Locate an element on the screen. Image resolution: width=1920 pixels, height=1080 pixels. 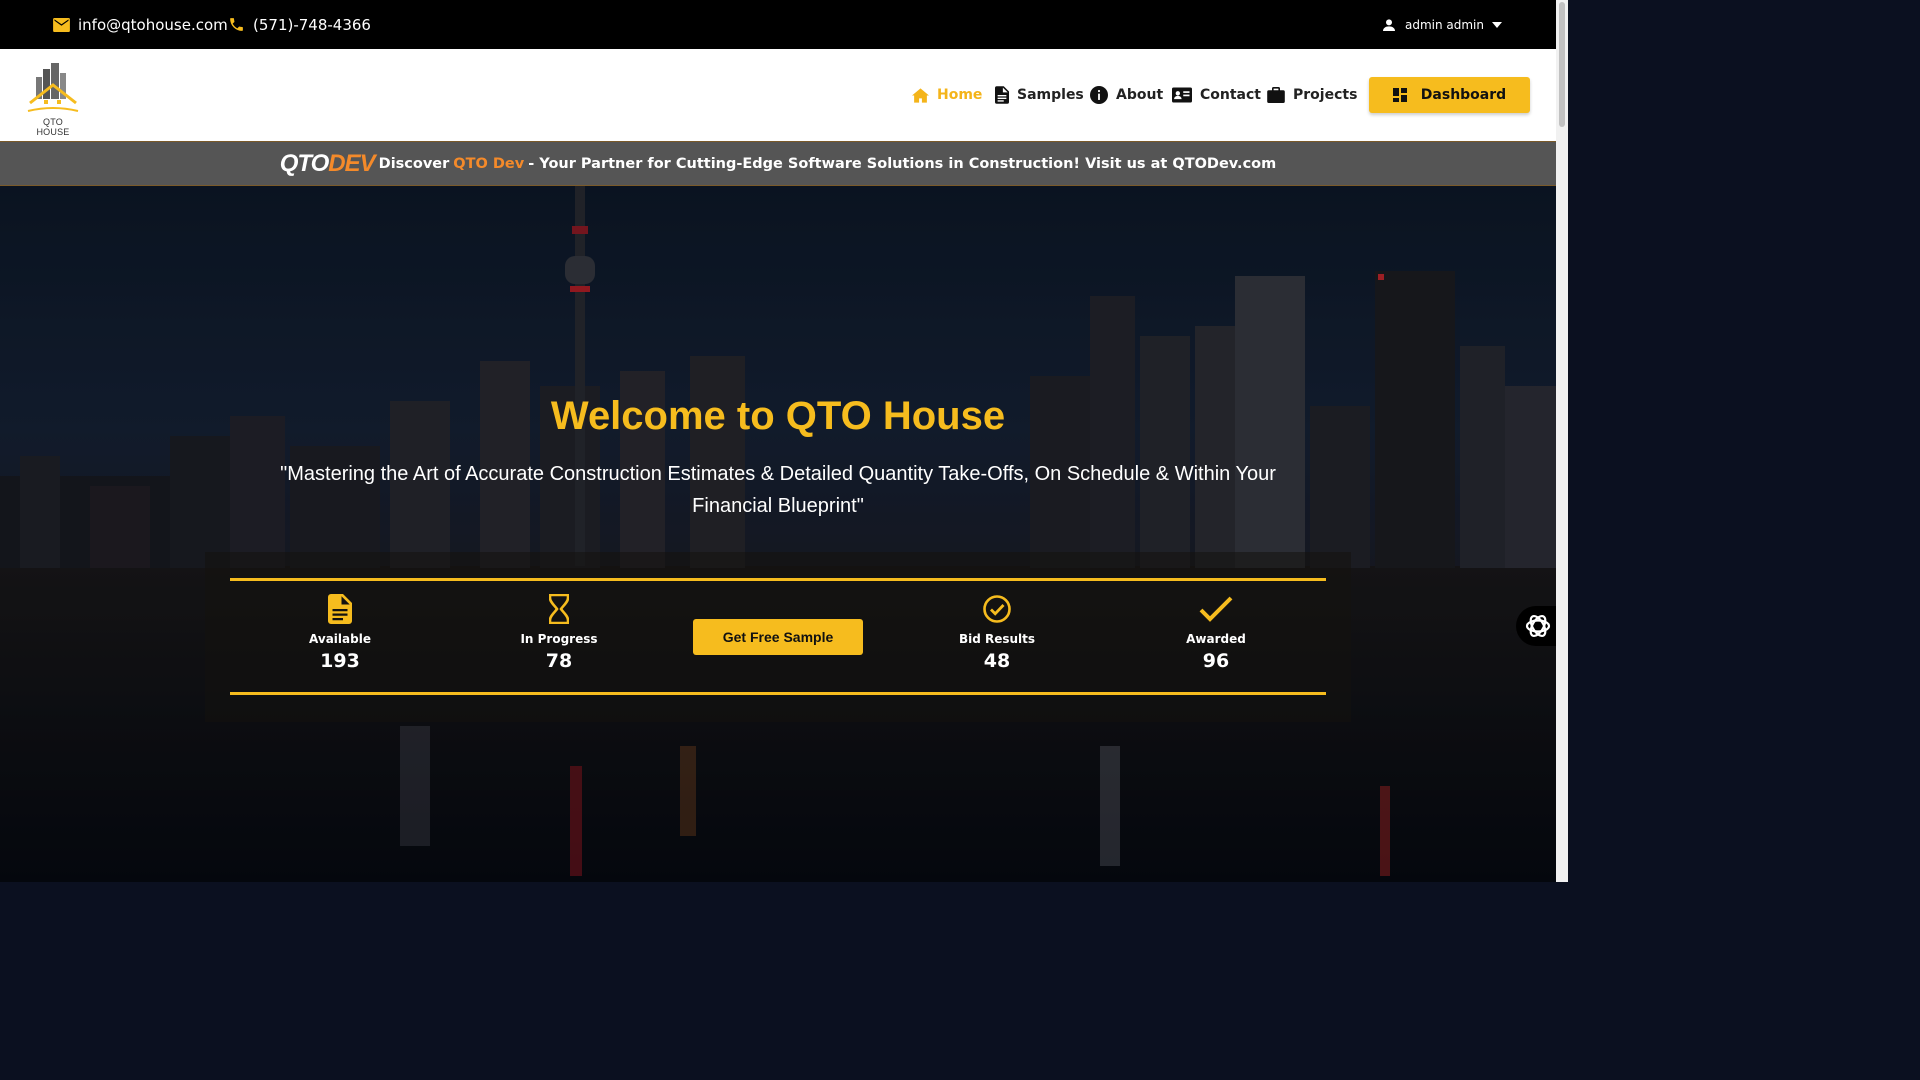
stat-in-progress-label: In Progress is located at coordinates (559, 639).